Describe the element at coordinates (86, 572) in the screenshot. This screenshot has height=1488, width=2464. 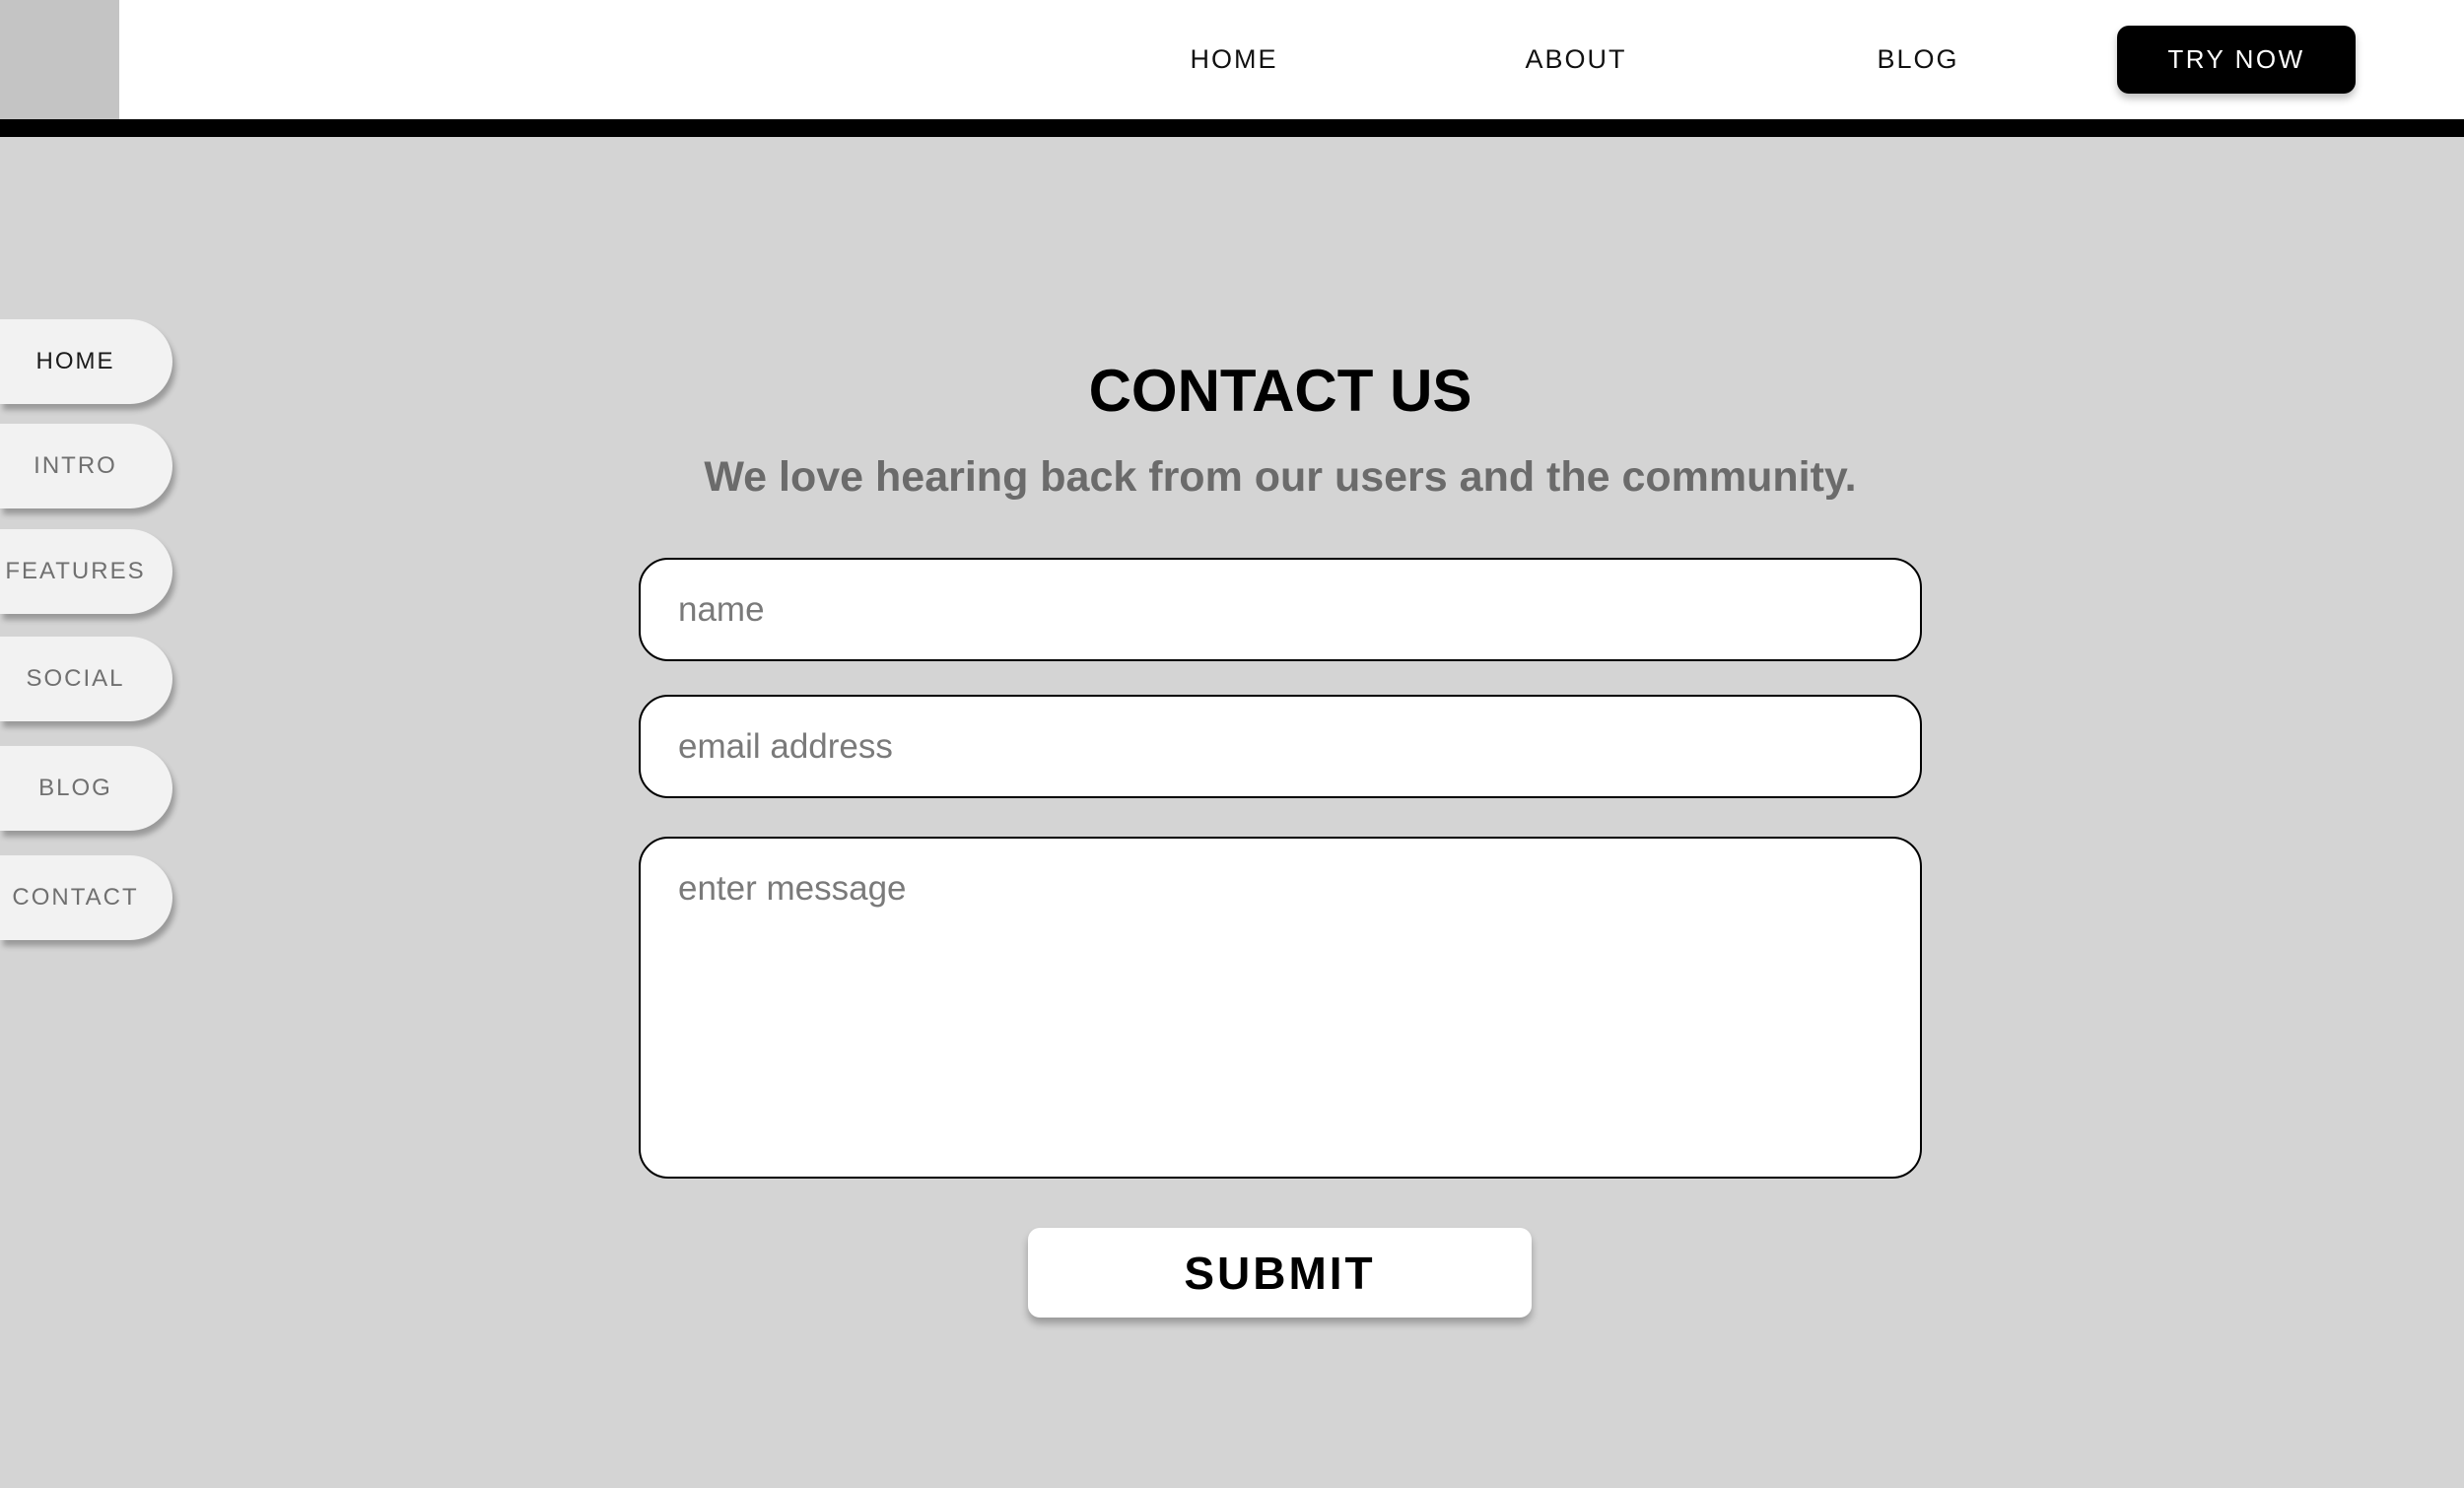
I see `side-nav-features: FEATURES` at that location.